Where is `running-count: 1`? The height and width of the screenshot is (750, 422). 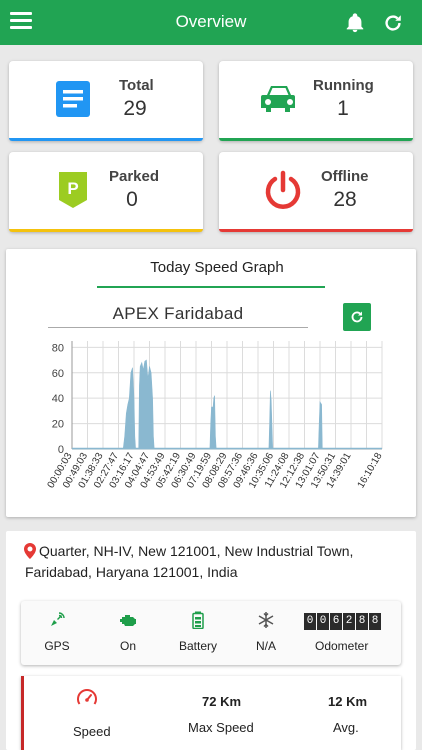
running-count: 1 is located at coordinates (343, 108).